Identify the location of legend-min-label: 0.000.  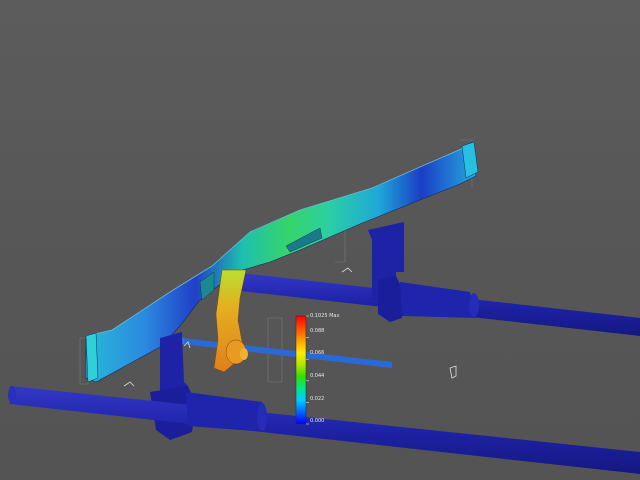
(317, 421).